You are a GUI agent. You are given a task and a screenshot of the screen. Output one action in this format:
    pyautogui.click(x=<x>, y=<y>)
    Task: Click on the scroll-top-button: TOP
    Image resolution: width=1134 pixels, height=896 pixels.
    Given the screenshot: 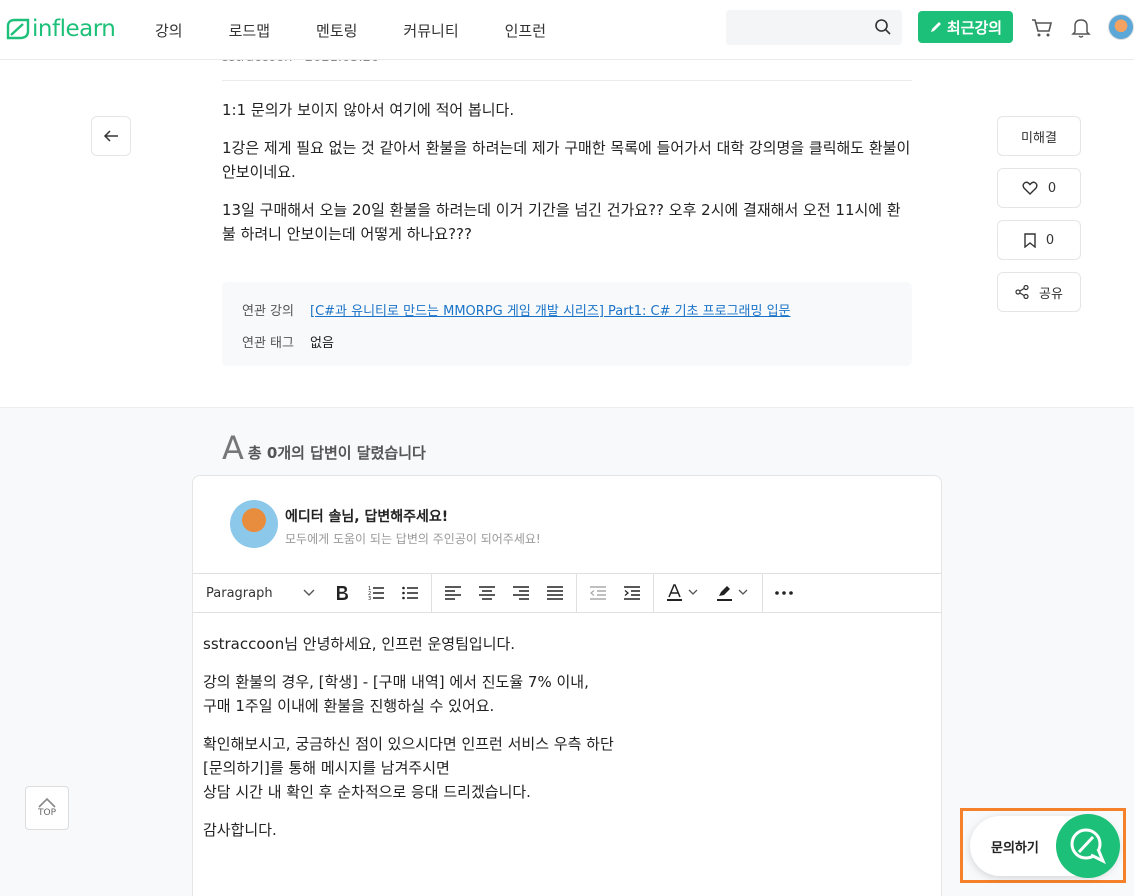 What is the action you would take?
    pyautogui.click(x=47, y=808)
    